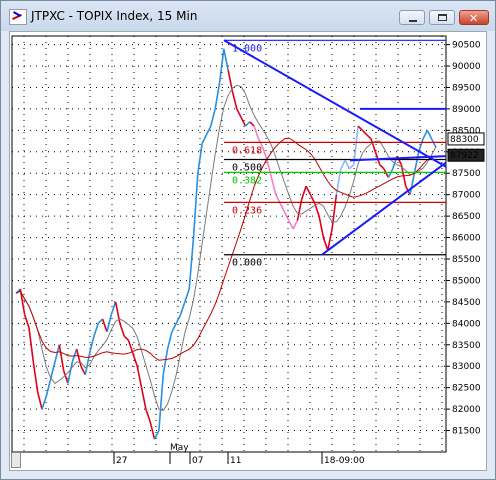 This screenshot has height=480, width=496. What do you see at coordinates (16, 460) in the screenshot?
I see `chart-scroll-thumb` at bounding box center [16, 460].